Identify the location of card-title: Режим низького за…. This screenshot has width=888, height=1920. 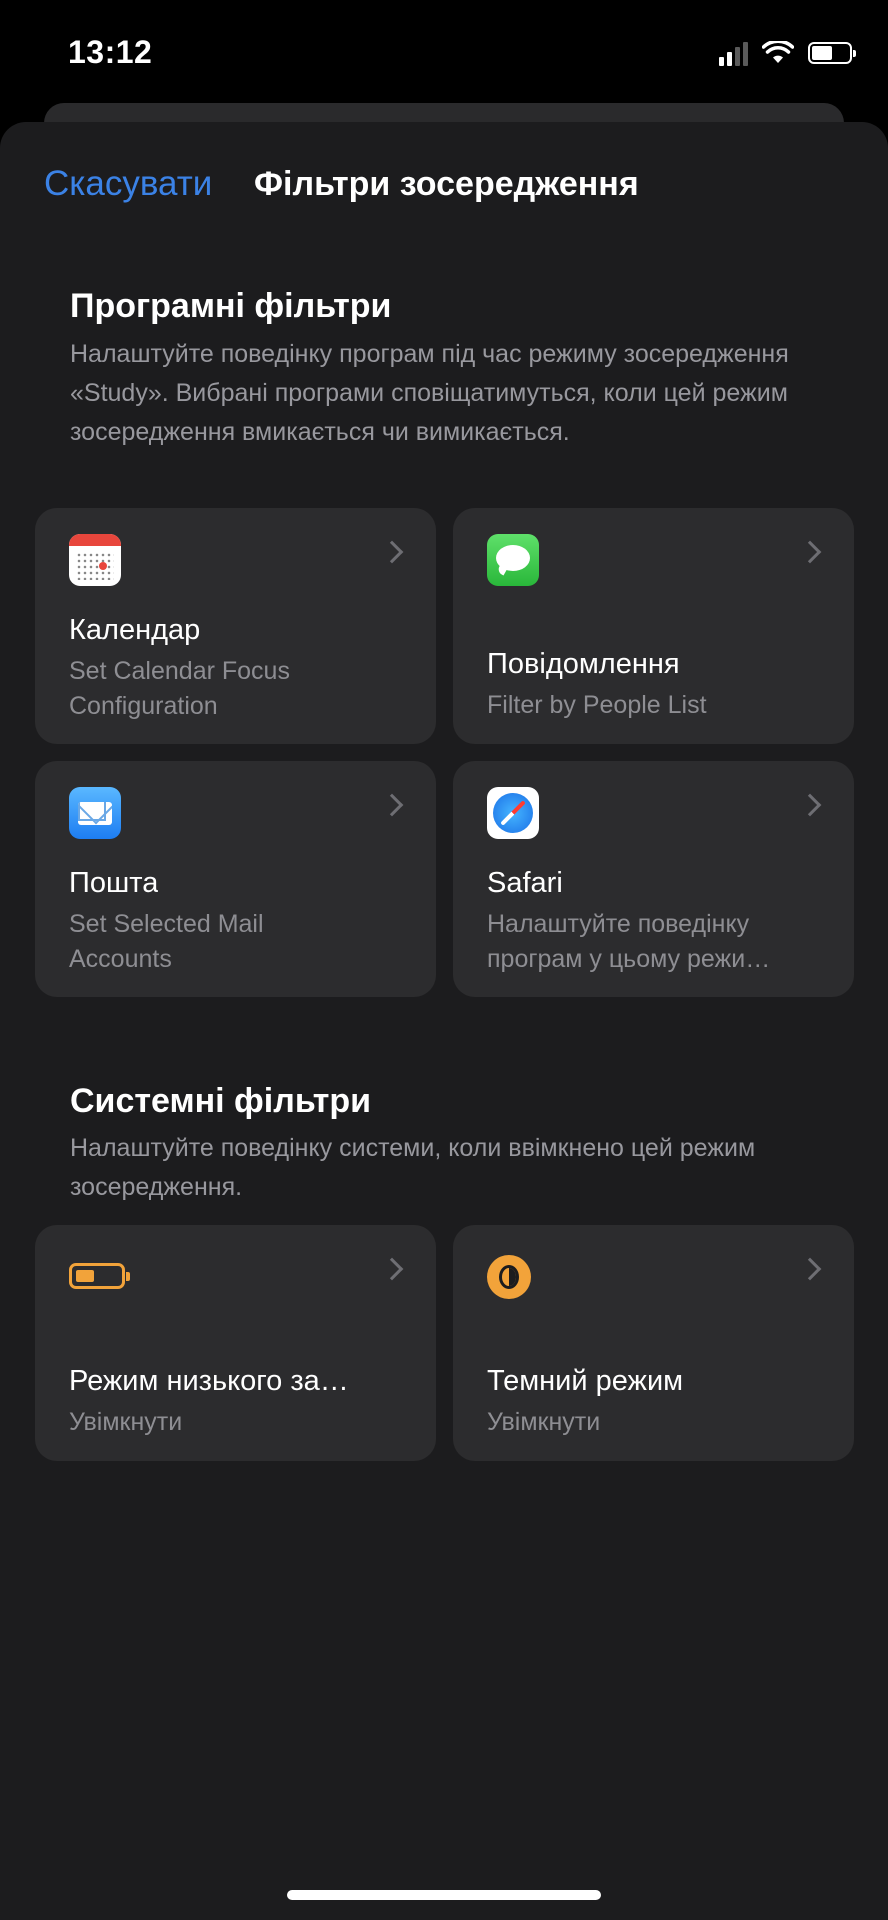
(209, 1381).